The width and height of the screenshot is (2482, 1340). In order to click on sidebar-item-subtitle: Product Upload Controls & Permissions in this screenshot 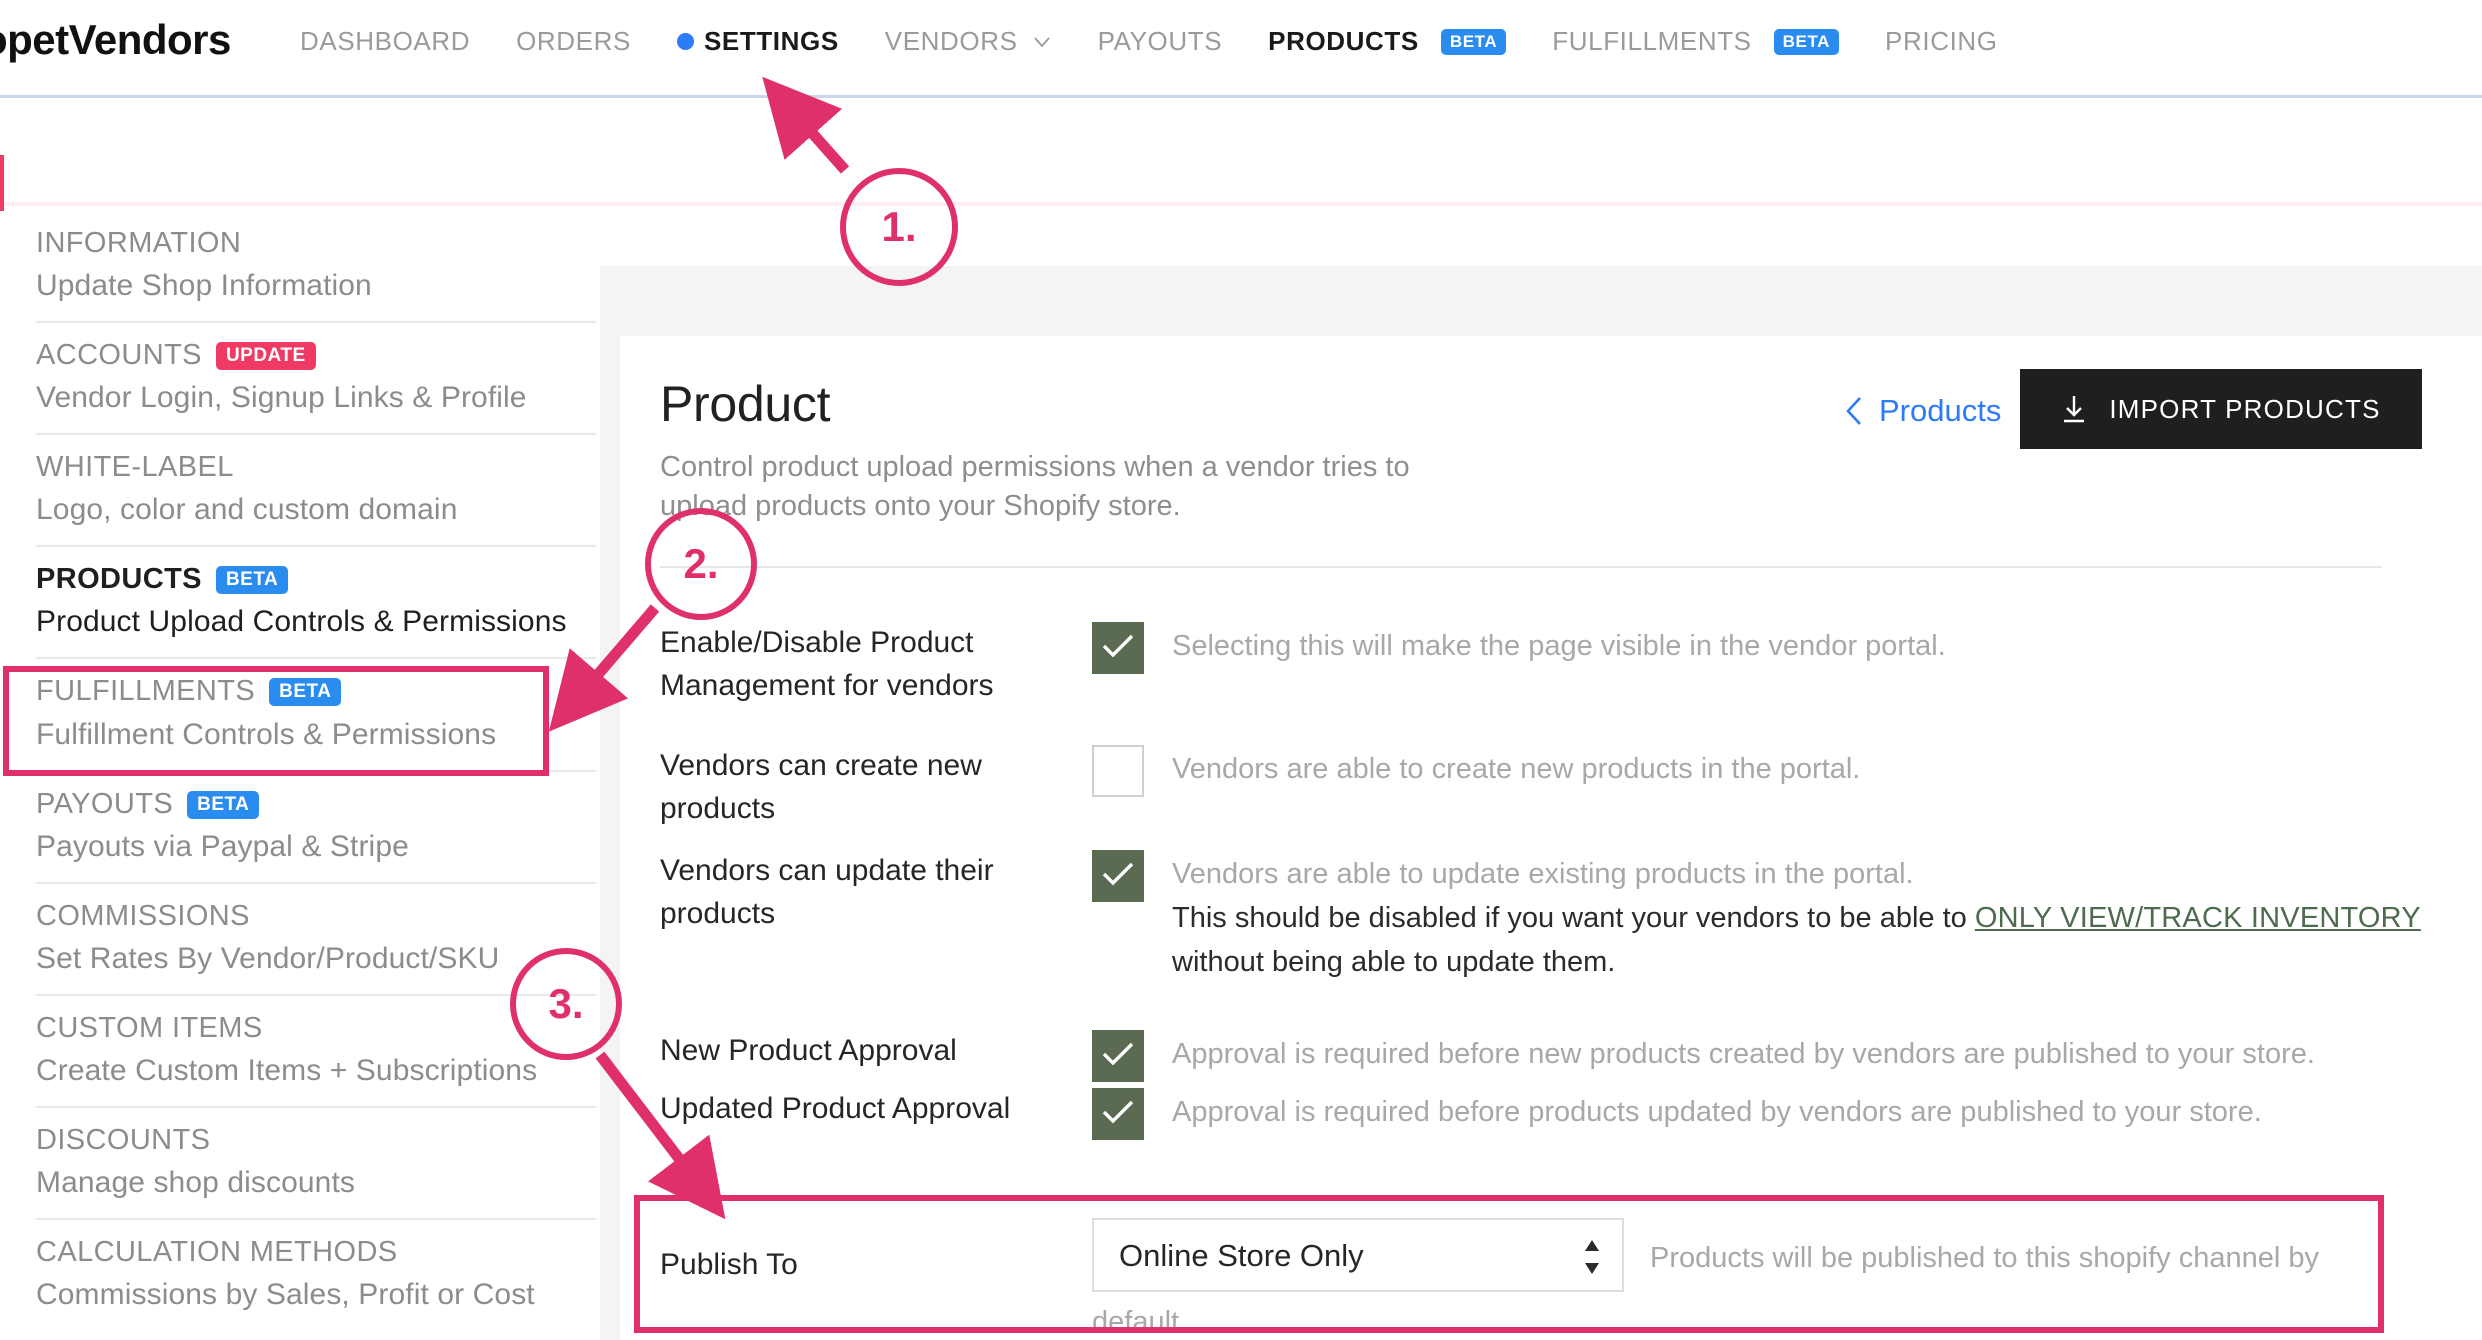, I will do `click(301, 622)`.